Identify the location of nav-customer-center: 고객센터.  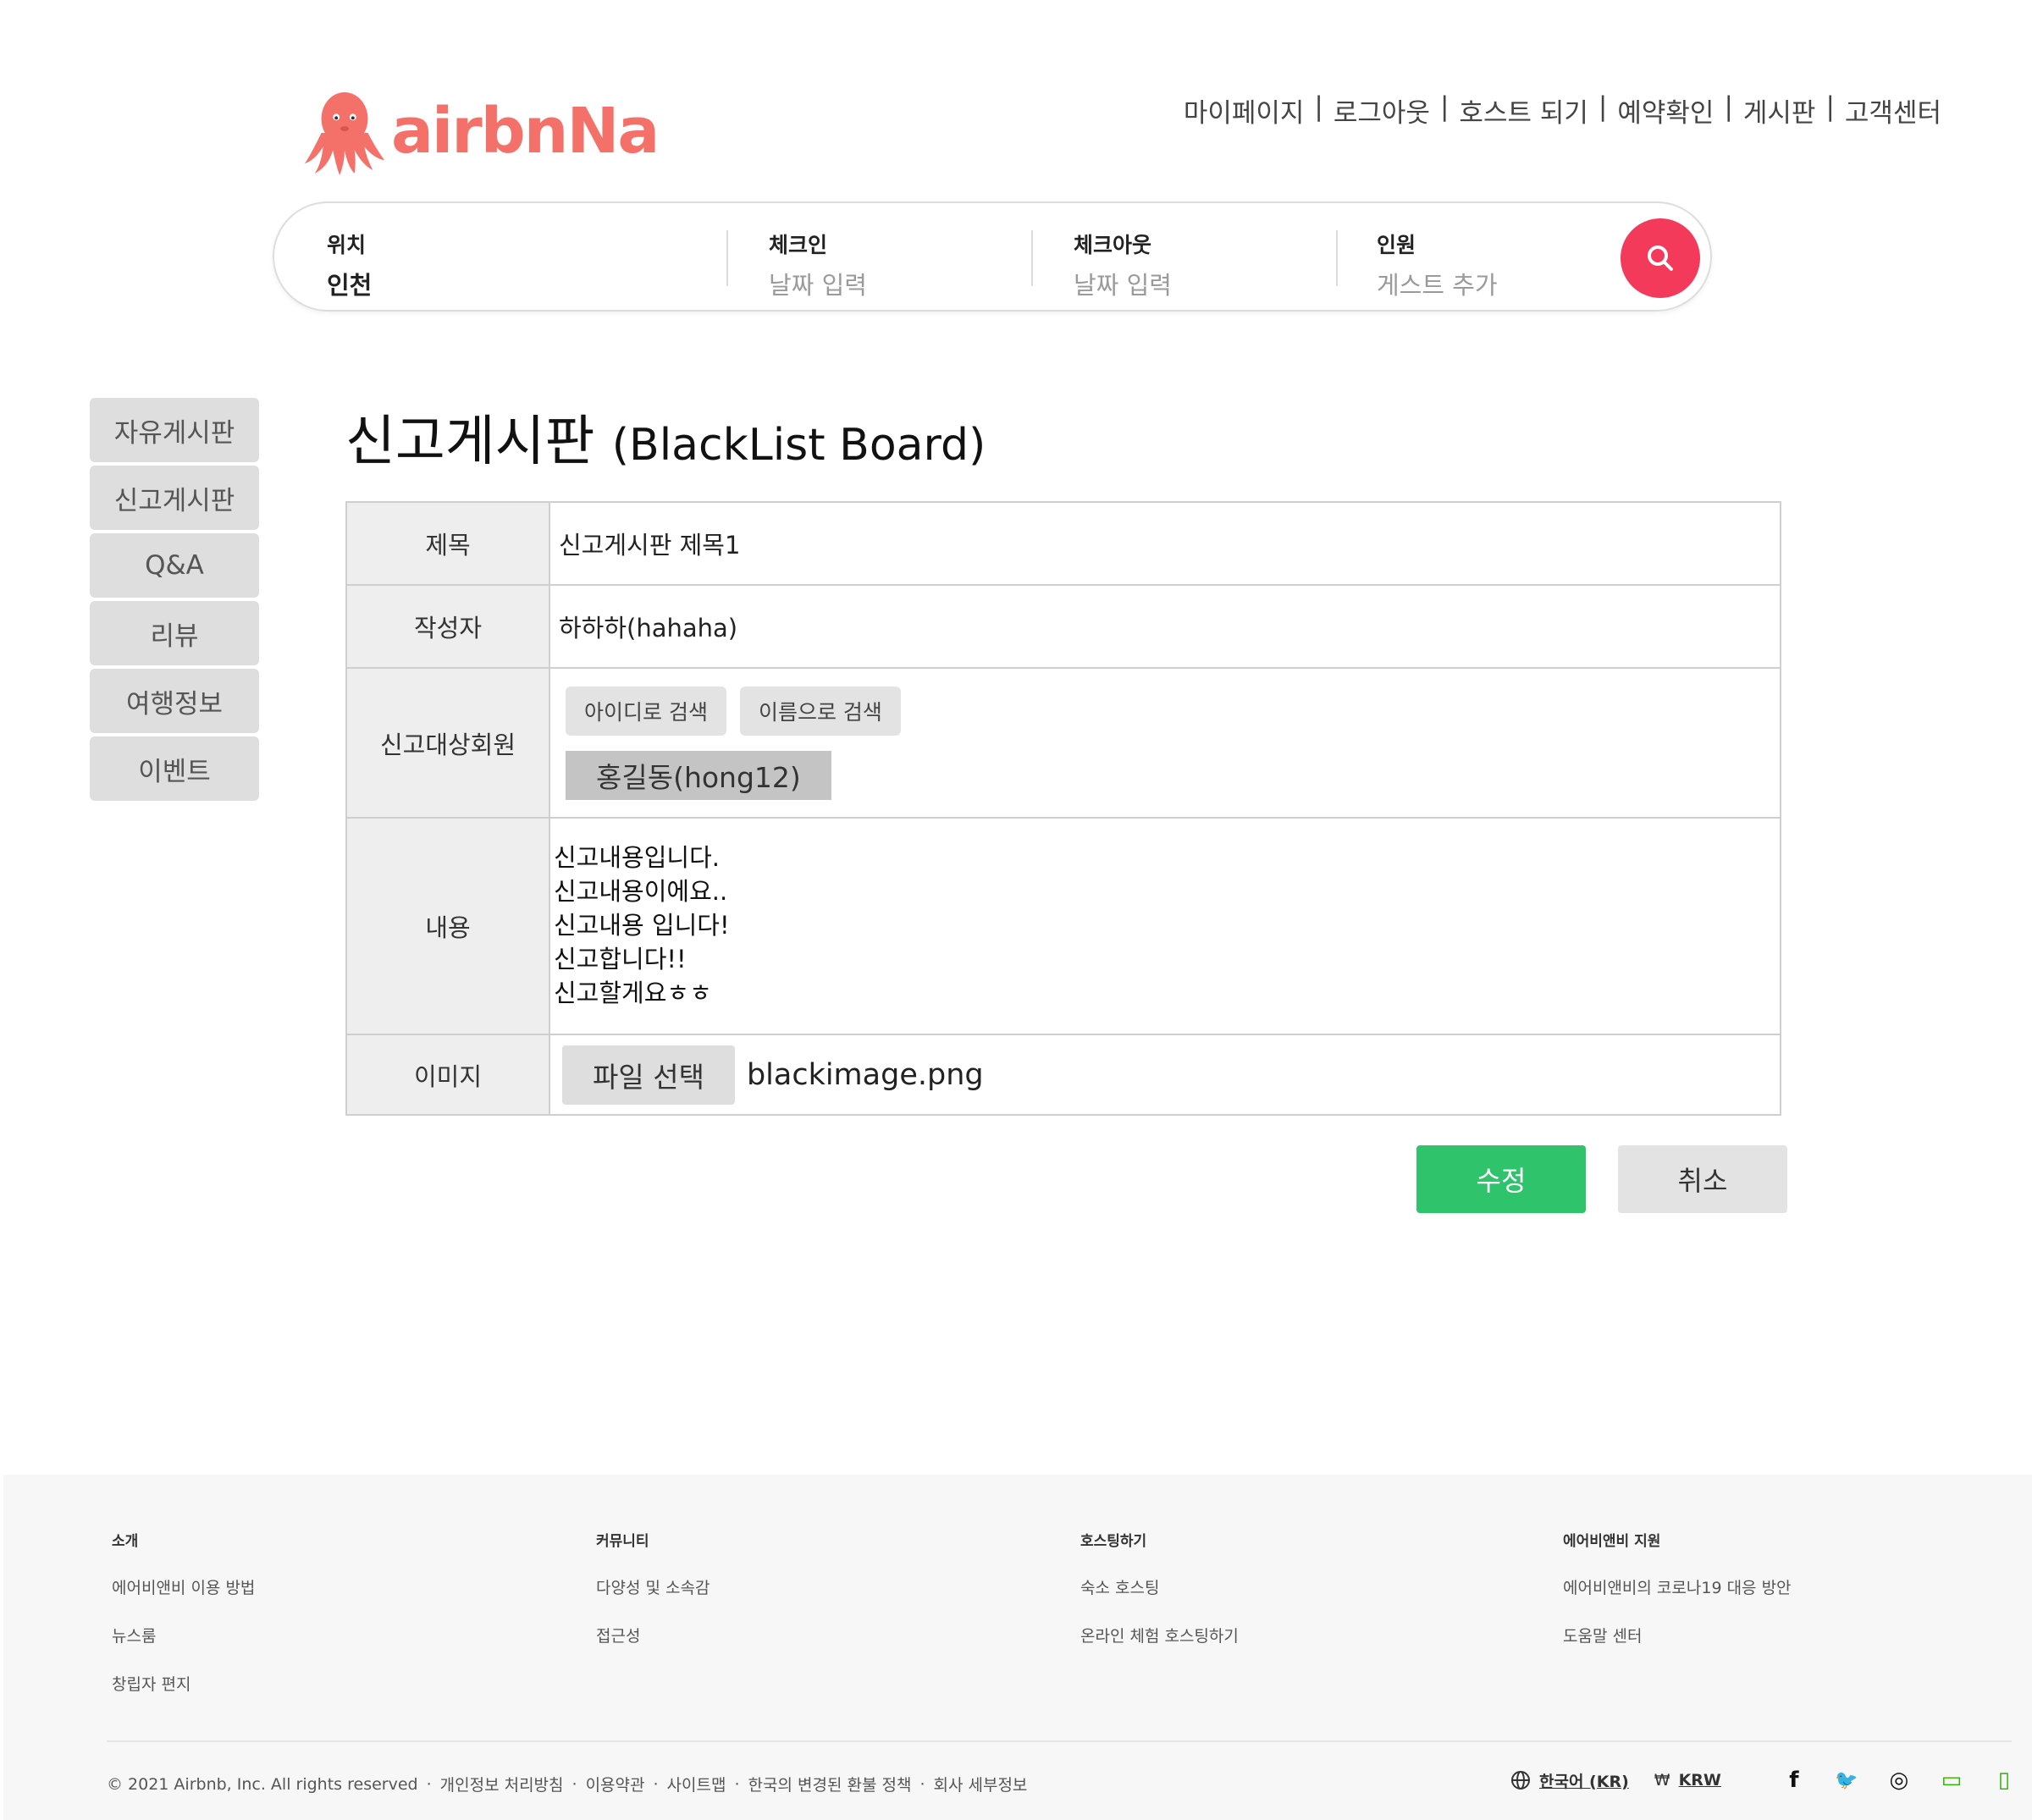
(1893, 110).